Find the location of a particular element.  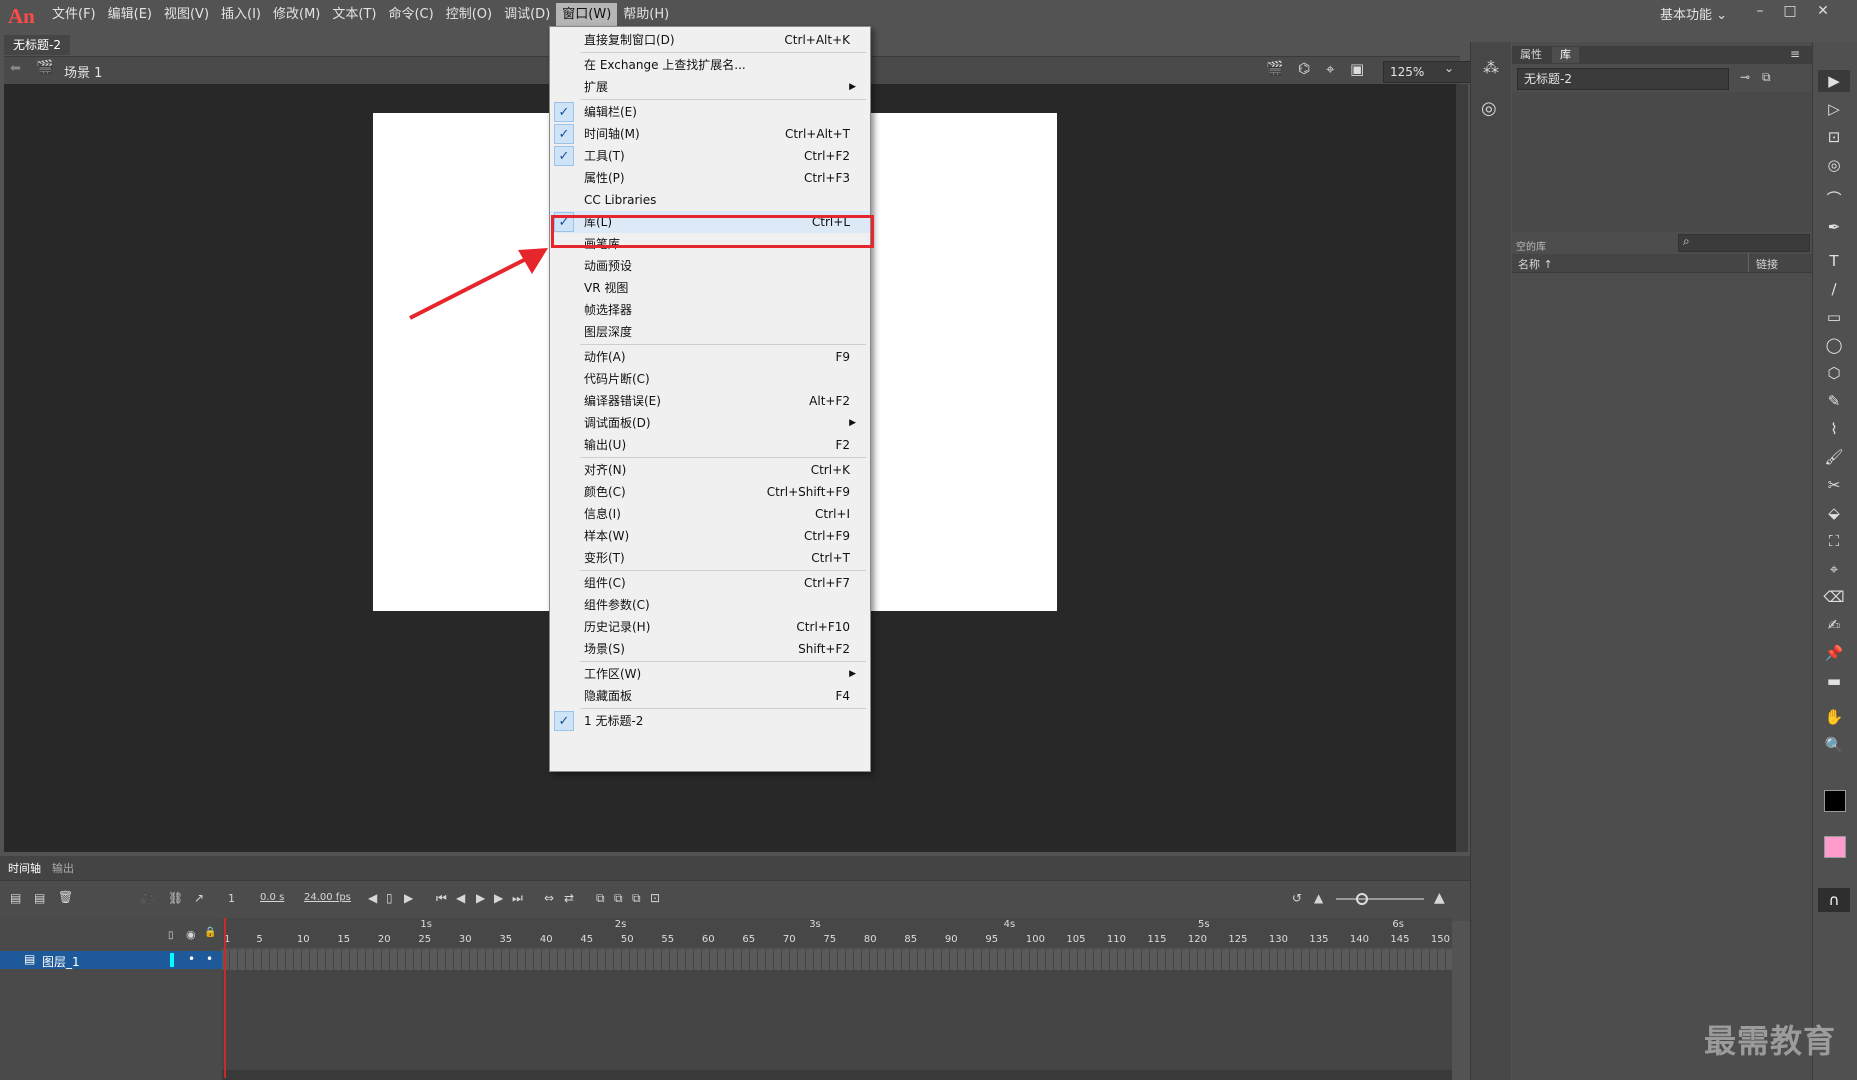

tool-14-icon: ✂ is located at coordinates (1834, 485).